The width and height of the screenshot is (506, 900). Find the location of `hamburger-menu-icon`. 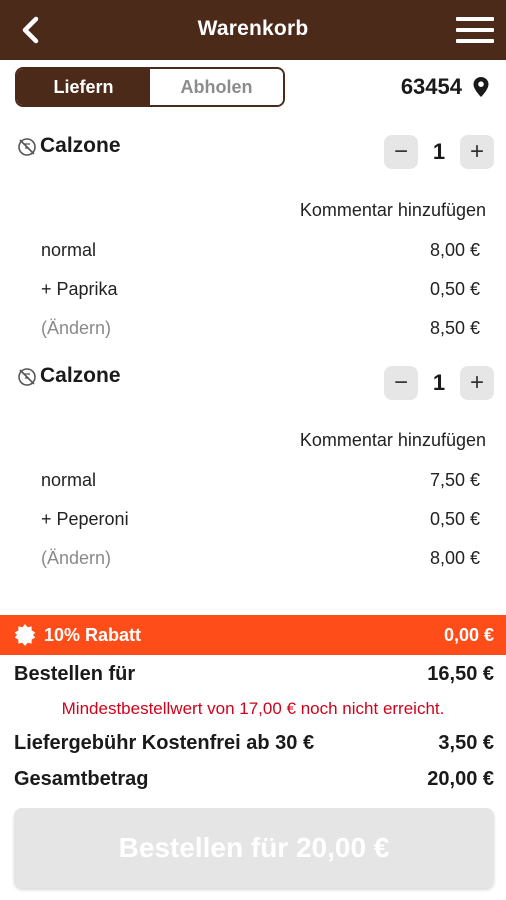

hamburger-menu-icon is located at coordinates (475, 19).